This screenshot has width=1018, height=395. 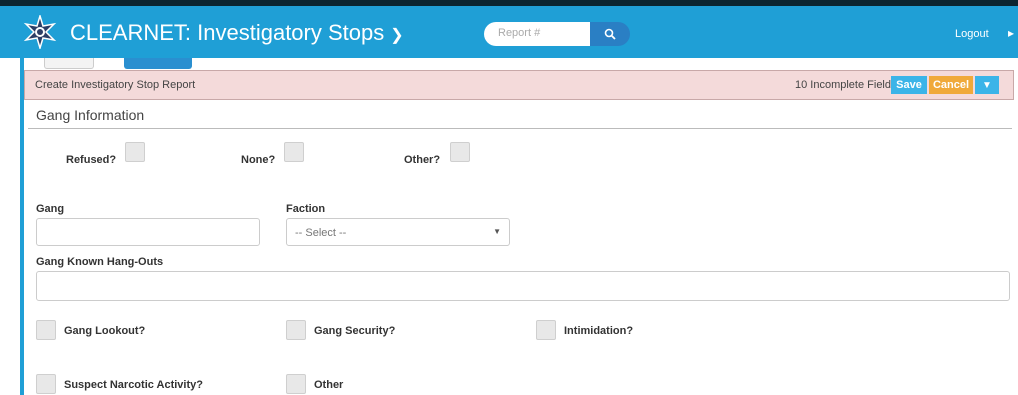 What do you see at coordinates (158, 63) in the screenshot?
I see `sub-tab-active` at bounding box center [158, 63].